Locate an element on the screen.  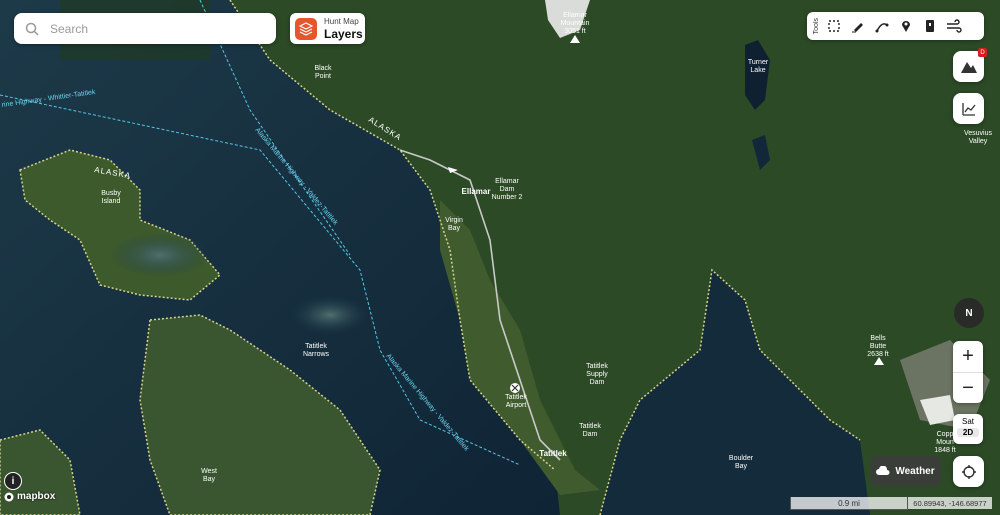
pen-icon is located at coordinates (858, 26).